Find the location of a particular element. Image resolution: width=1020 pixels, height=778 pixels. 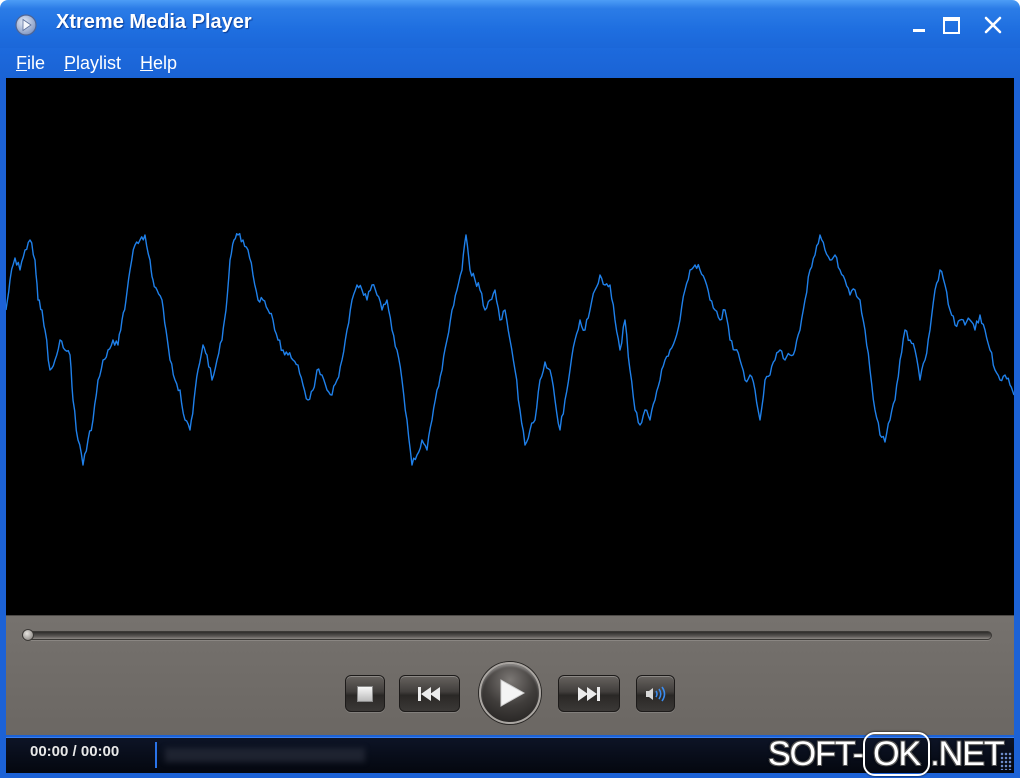

status-info-area is located at coordinates (265, 755).